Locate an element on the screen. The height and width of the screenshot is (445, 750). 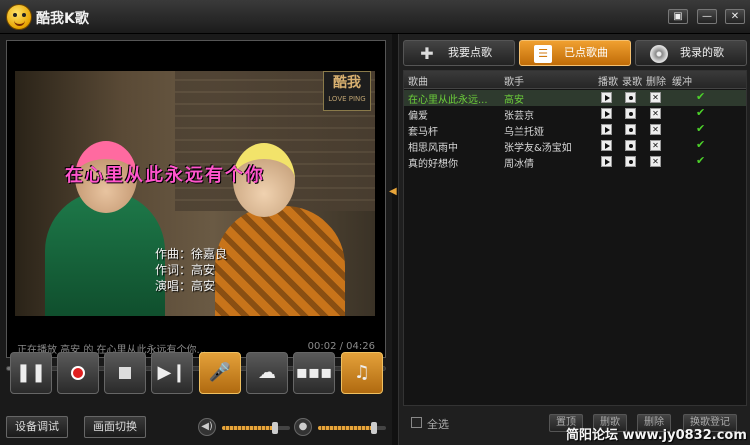
disc-icon is located at coordinates (659, 54).